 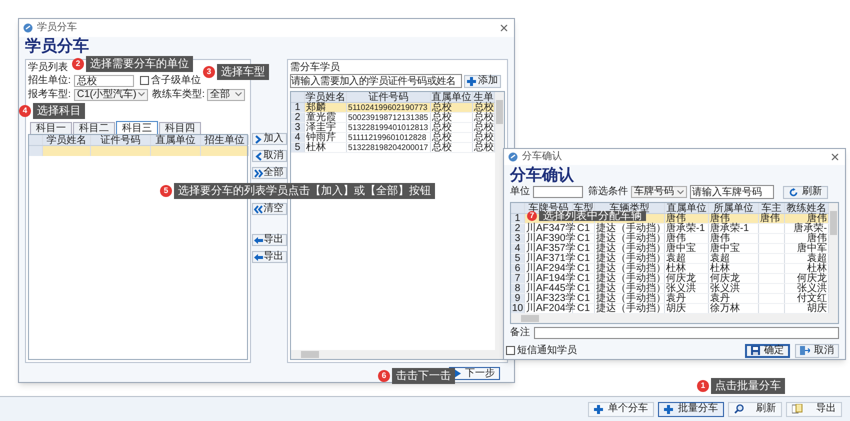 What do you see at coordinates (389, 137) in the screenshot?
I see `table-cell: 511112199601012828` at bounding box center [389, 137].